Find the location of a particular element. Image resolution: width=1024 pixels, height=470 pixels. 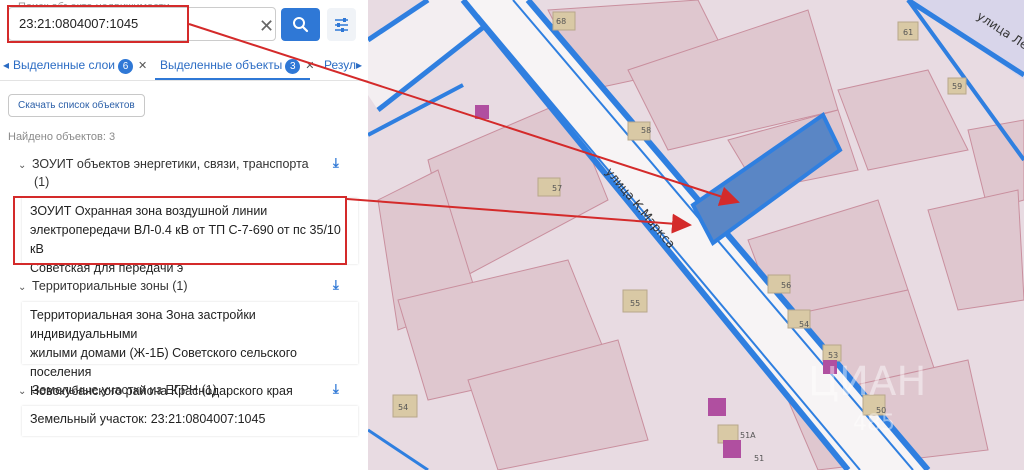

item-highlight-box is located at coordinates (180, 230).